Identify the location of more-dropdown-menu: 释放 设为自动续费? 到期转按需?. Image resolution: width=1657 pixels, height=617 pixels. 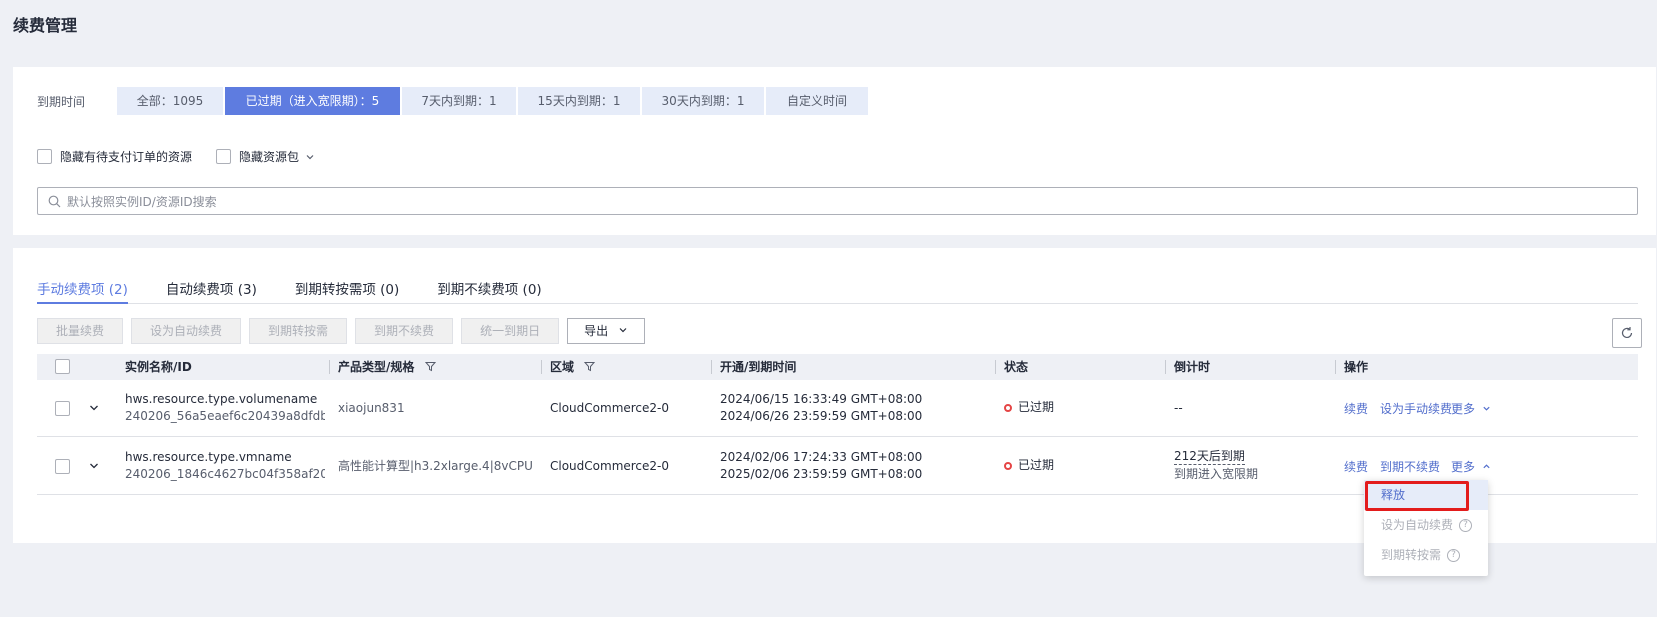
(1426, 528).